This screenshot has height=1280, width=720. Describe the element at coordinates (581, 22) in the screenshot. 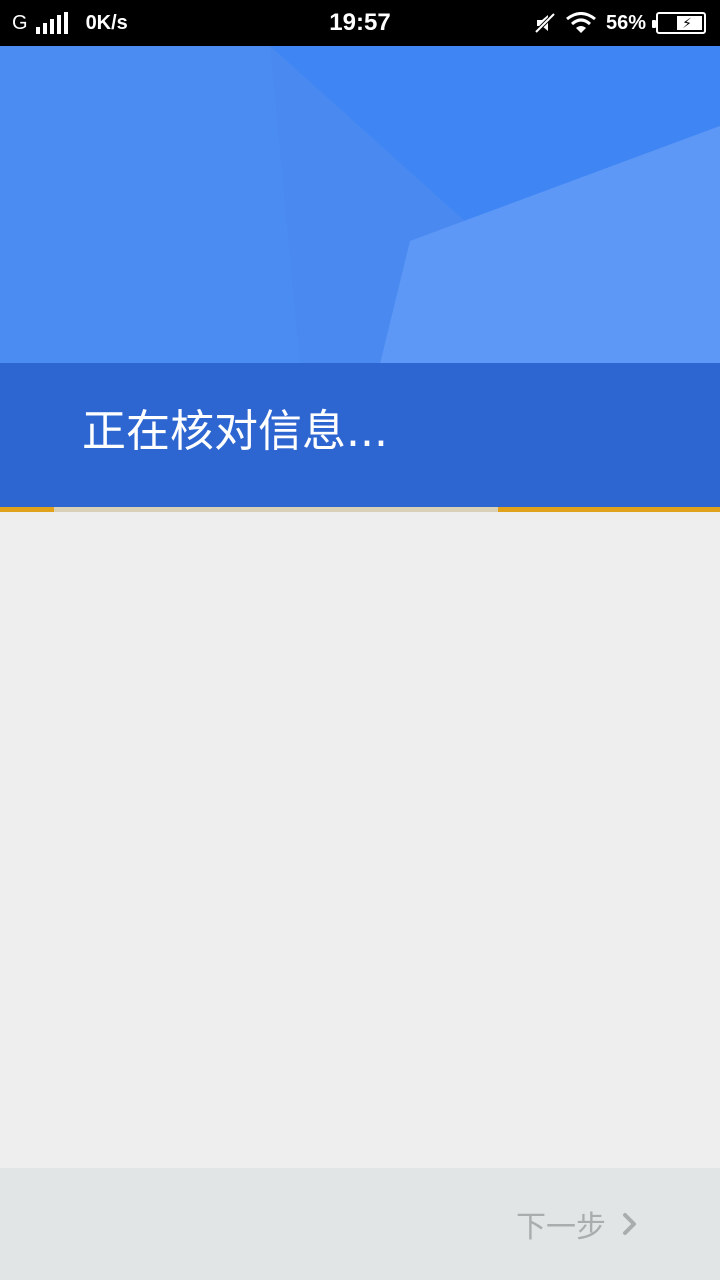

I see `wifi-icon` at that location.